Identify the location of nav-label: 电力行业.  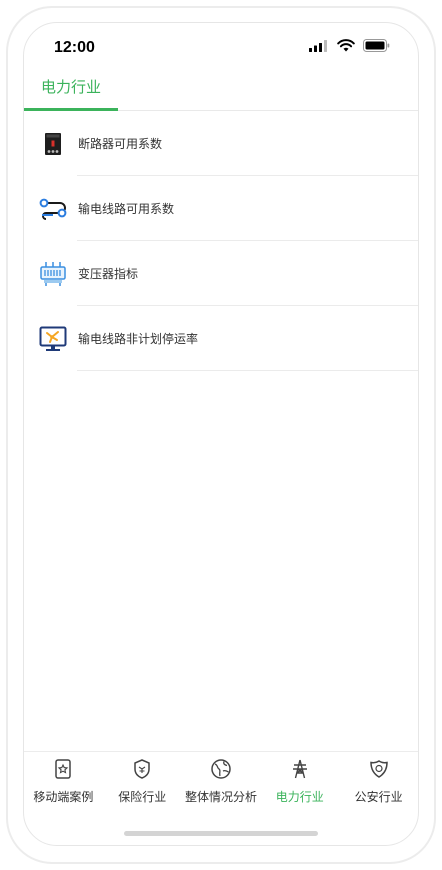
(299, 797).